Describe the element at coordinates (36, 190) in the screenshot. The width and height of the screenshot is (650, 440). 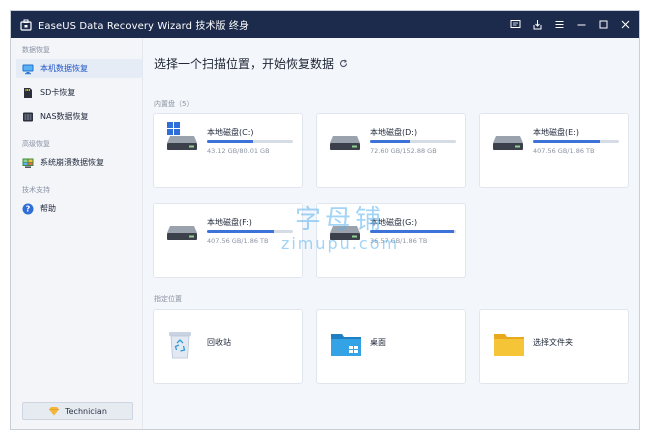
I see `section-label-support: 技术支持` at that location.